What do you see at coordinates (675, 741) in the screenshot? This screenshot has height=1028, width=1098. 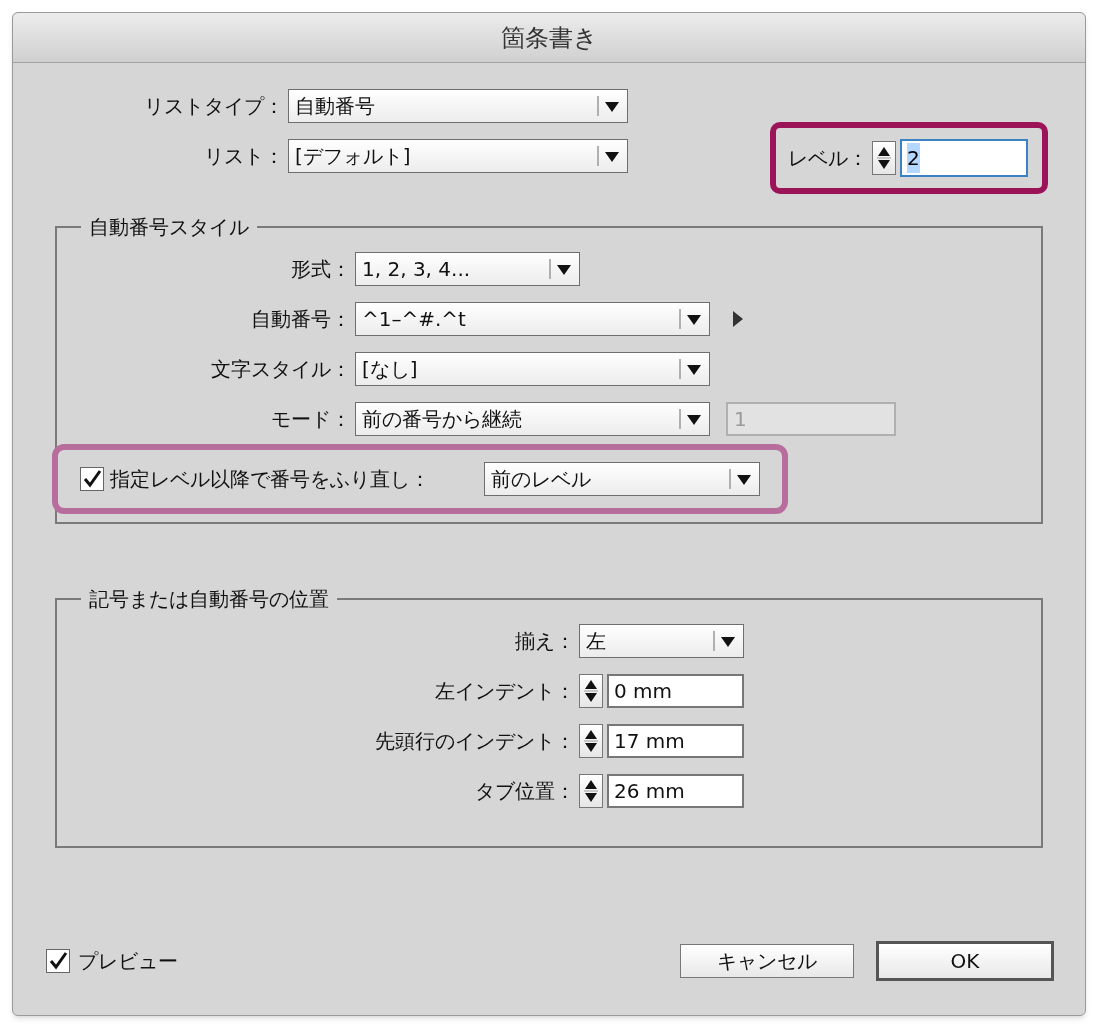 I see `number-field: 17 mm` at bounding box center [675, 741].